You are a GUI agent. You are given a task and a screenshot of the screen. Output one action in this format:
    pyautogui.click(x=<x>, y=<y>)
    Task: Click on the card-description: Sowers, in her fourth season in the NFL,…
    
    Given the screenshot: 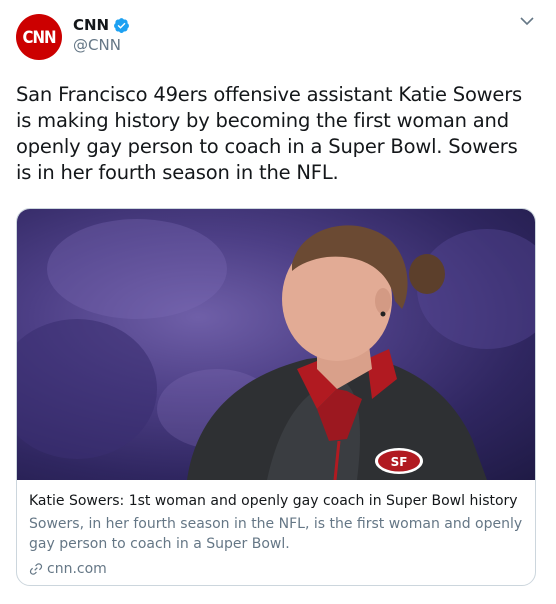 What is the action you would take?
    pyautogui.click(x=276, y=534)
    